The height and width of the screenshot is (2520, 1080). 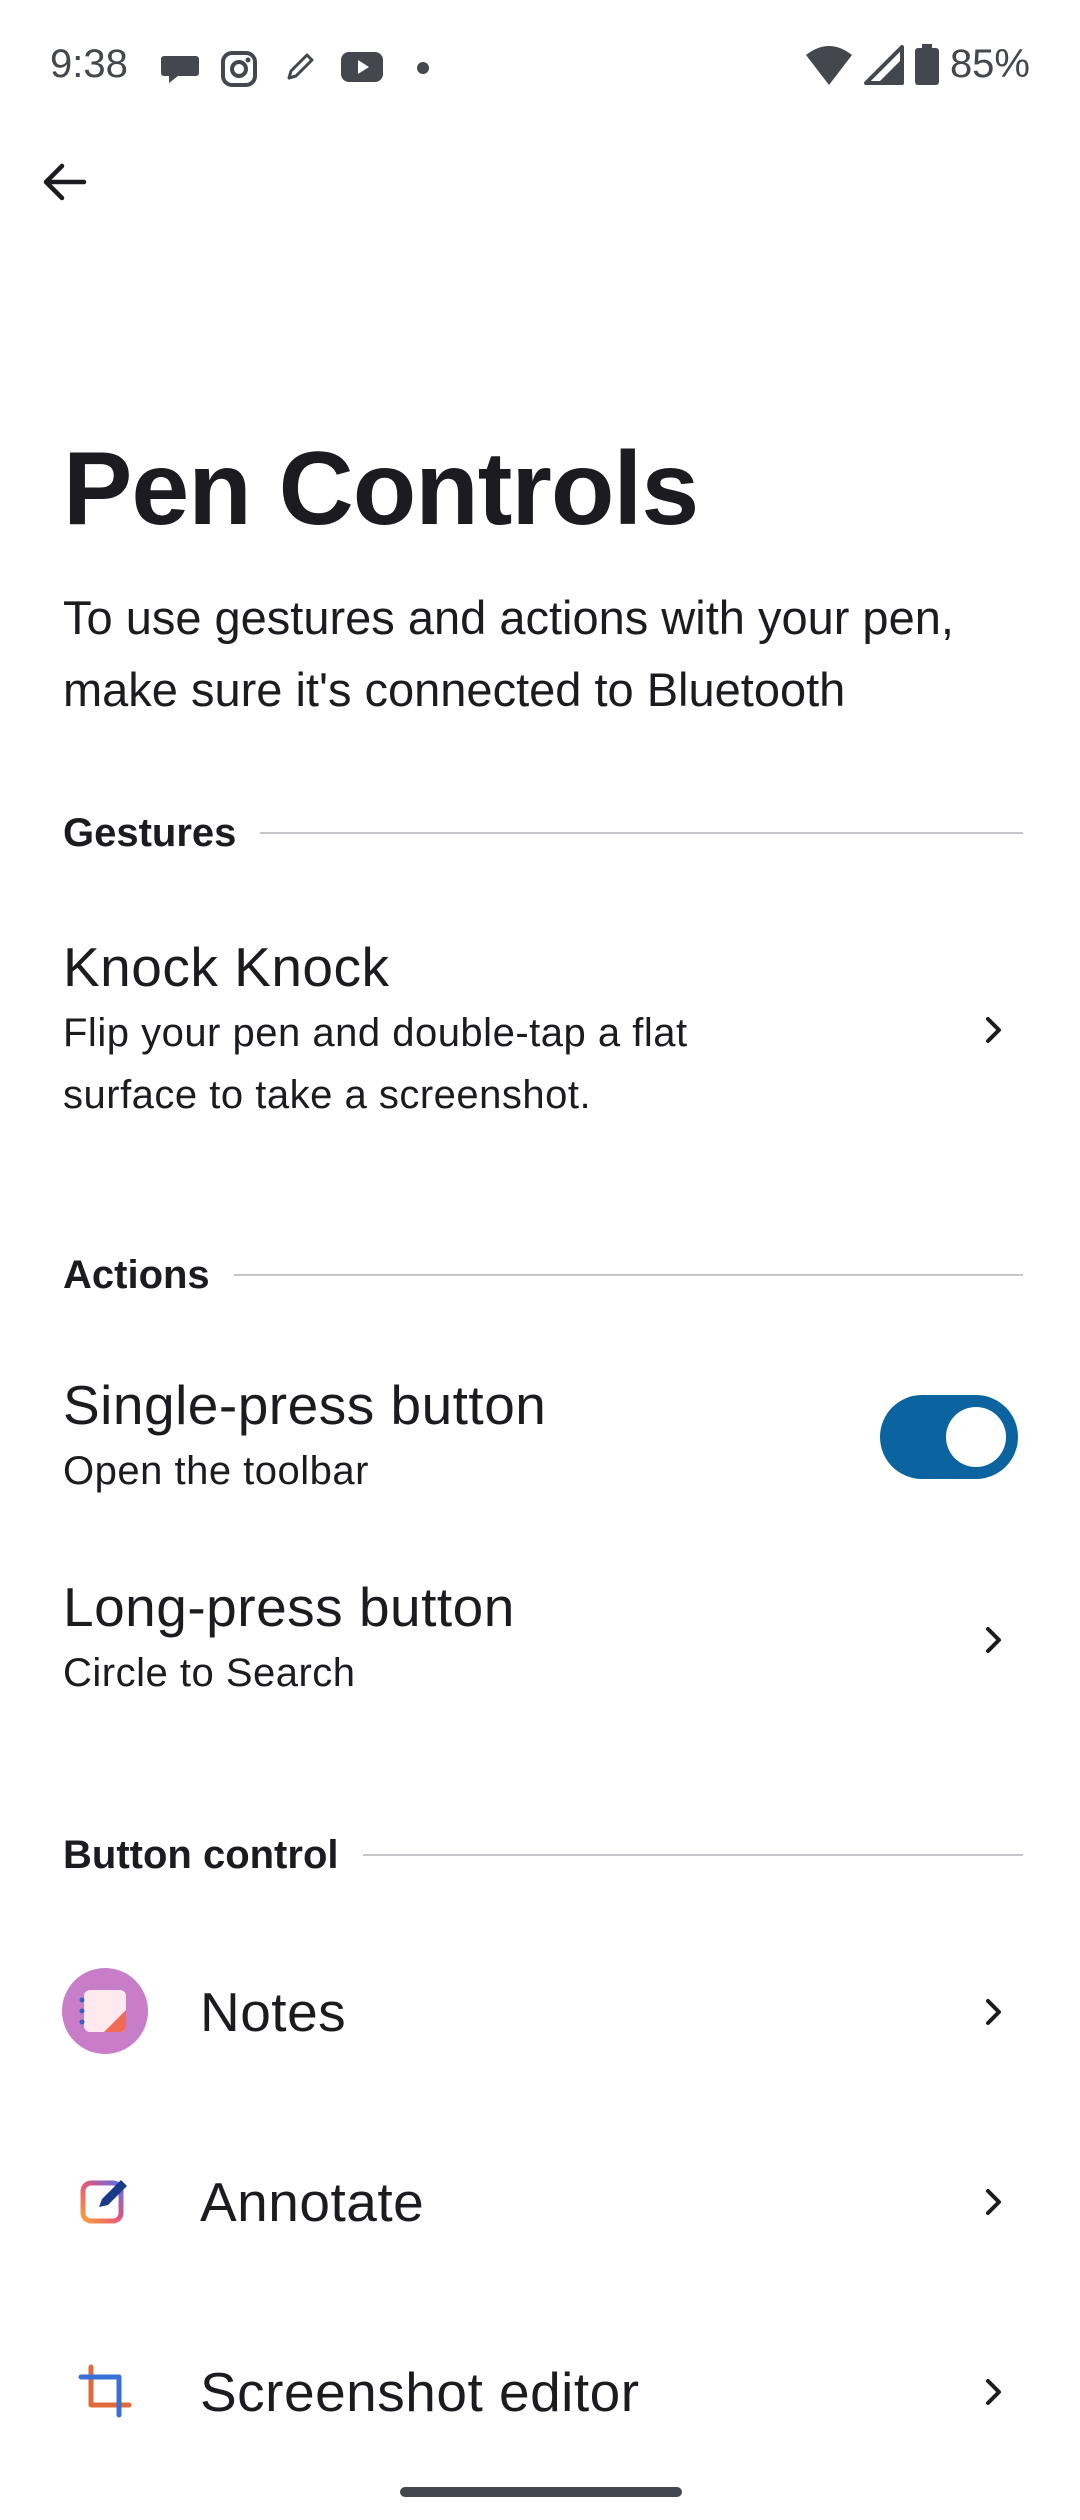 What do you see at coordinates (150, 832) in the screenshot?
I see `section-label: Gestures` at bounding box center [150, 832].